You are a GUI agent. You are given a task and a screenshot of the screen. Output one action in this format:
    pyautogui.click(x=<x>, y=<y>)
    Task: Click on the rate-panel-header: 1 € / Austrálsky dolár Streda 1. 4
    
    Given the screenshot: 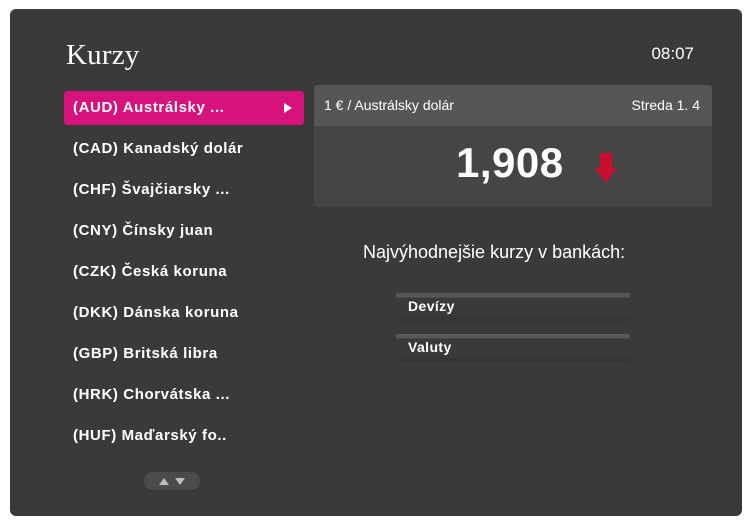 What is the action you would take?
    pyautogui.click(x=513, y=105)
    